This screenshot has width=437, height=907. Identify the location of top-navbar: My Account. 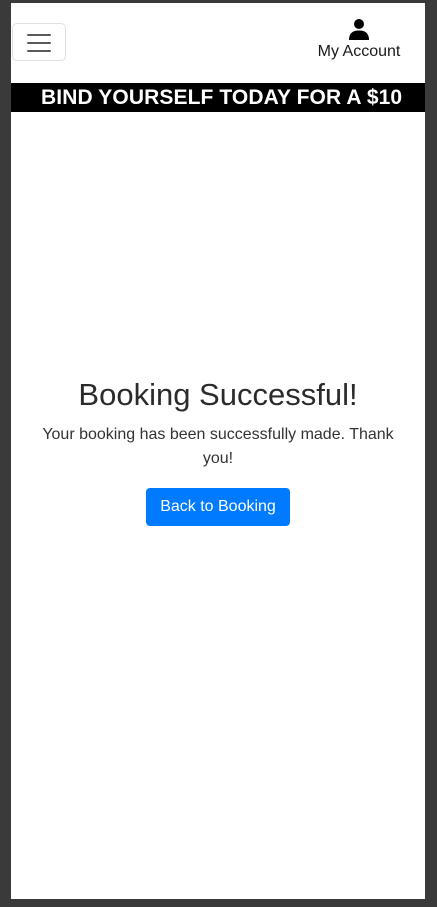
(218, 43).